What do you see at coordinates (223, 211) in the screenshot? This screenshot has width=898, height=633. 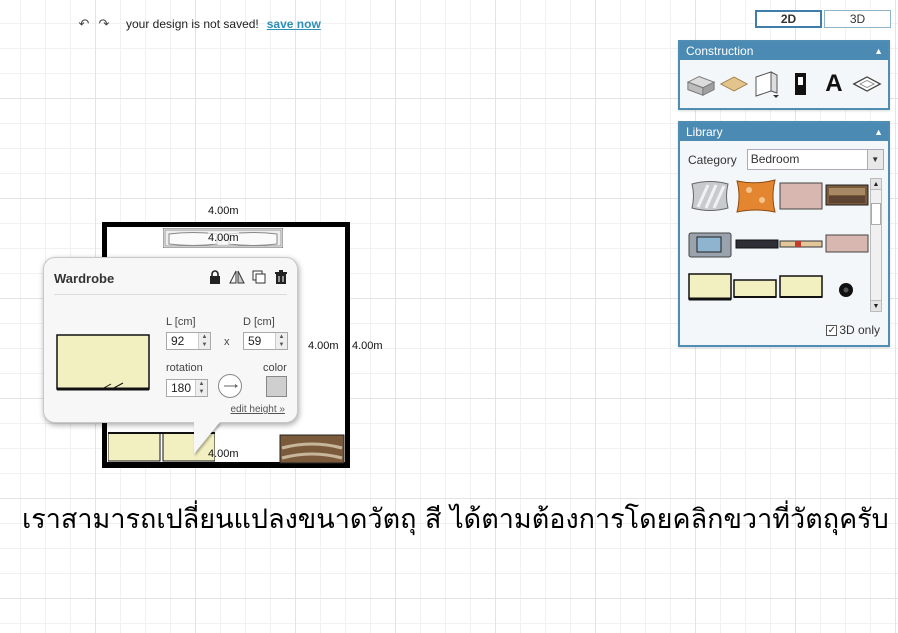 I see `dimension-top: 4.00m` at bounding box center [223, 211].